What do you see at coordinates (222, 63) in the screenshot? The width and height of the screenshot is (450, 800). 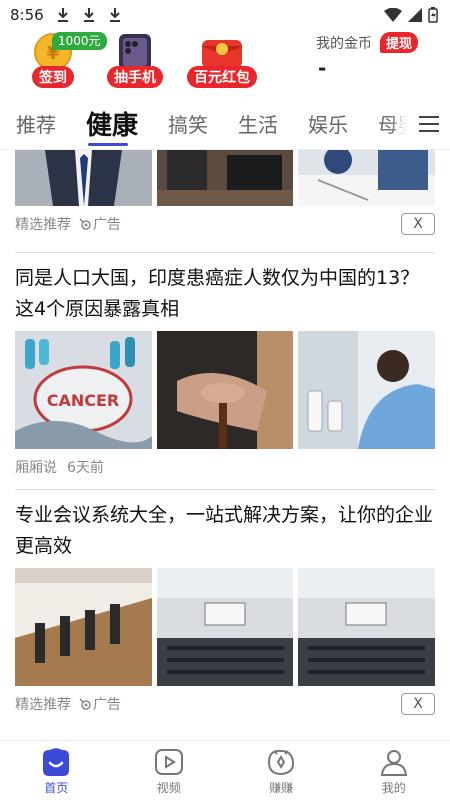 I see `red-envelope-button: 百元红包` at bounding box center [222, 63].